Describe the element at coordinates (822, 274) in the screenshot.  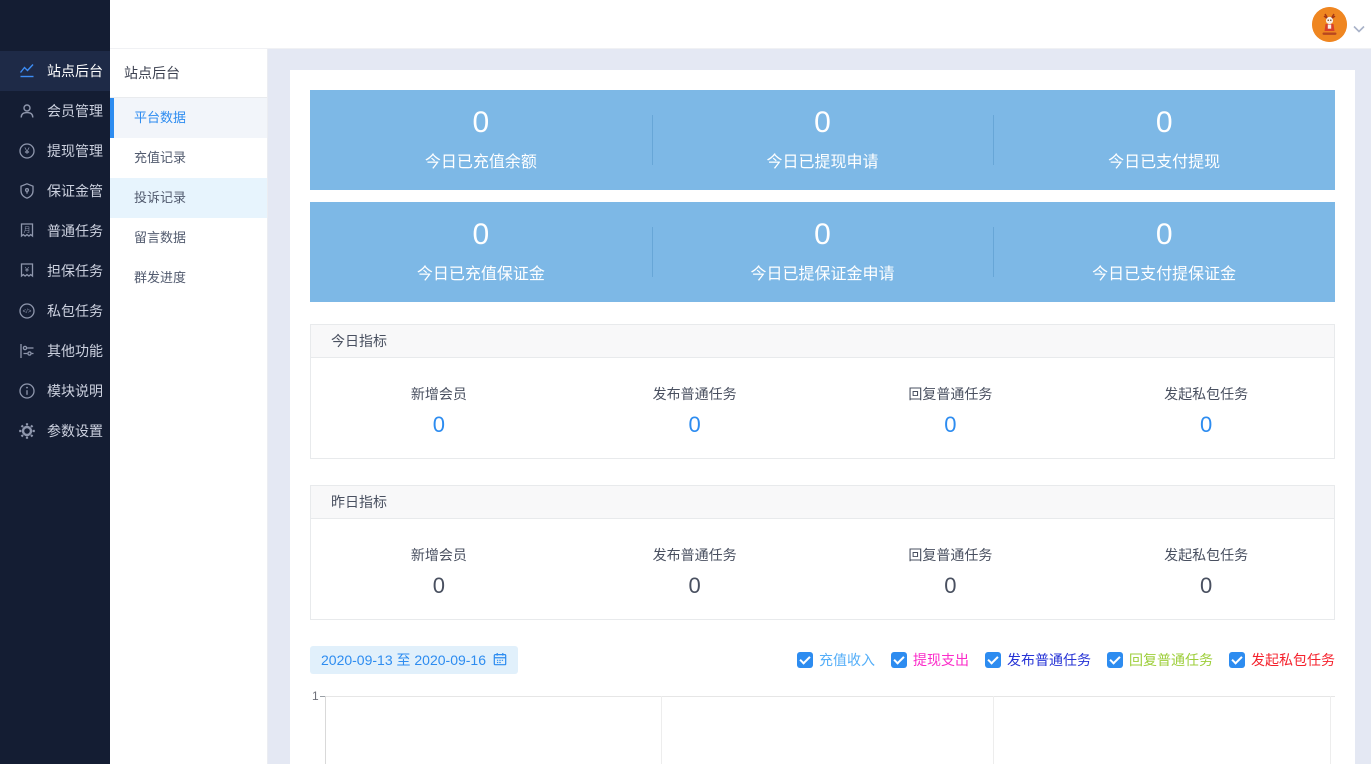
I see `stat-label: 今日已提保证金申请` at that location.